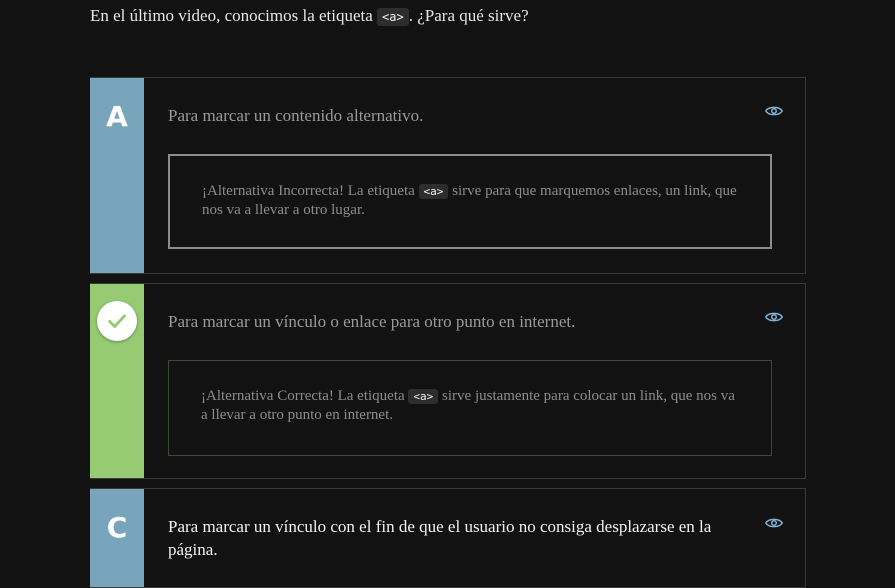  Describe the element at coordinates (393, 17) in the screenshot. I see `question-code-tag: <a>` at that location.